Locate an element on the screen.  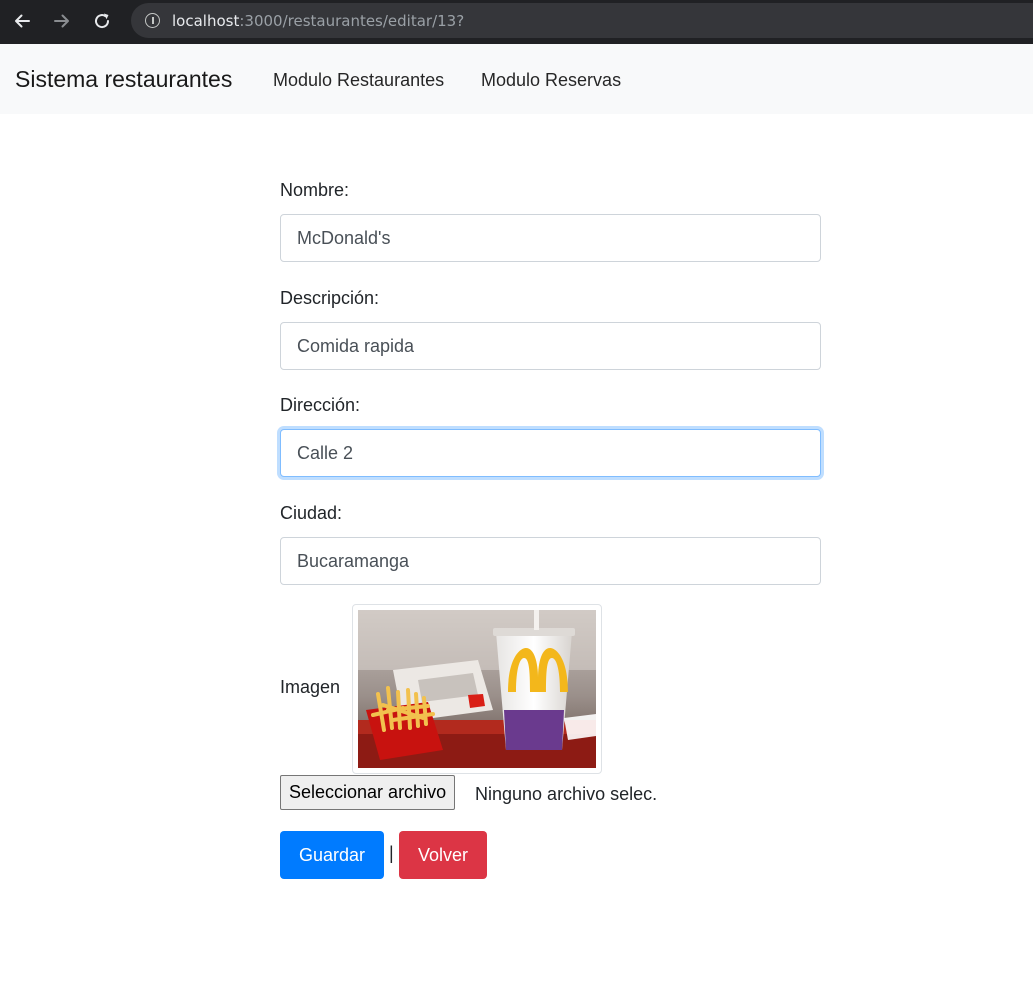
descripcion-label: Descripción: is located at coordinates (330, 298).